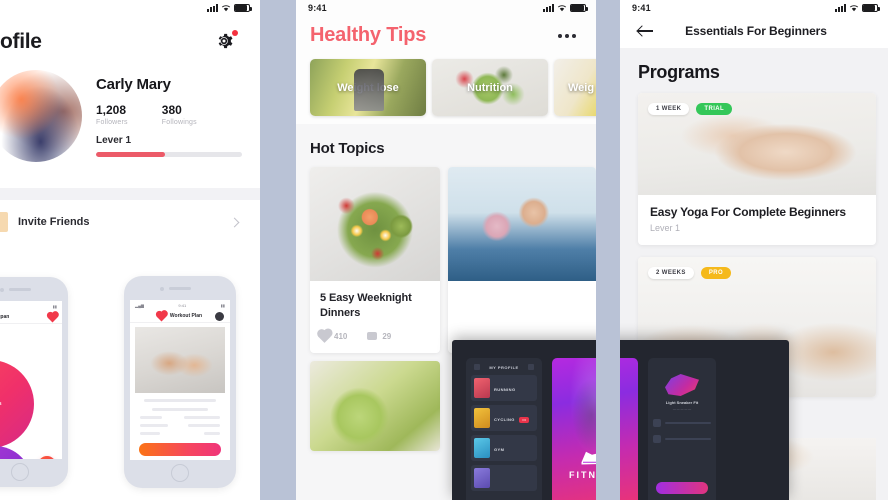 The image size is (888, 500). Describe the element at coordinates (669, 109) in the screenshot. I see `duration-badge: 1 WEEK` at that location.